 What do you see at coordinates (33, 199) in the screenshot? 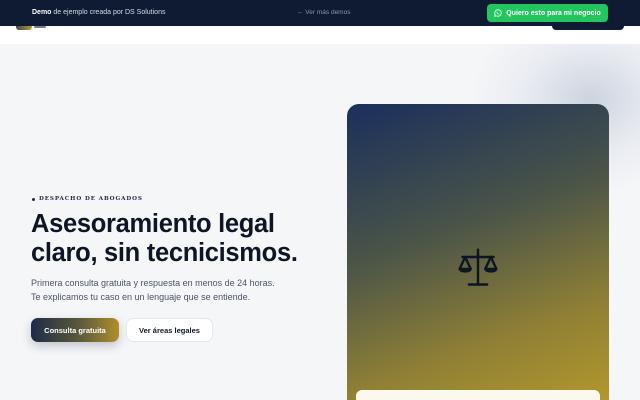
I see `eyebrow-dot-icon` at bounding box center [33, 199].